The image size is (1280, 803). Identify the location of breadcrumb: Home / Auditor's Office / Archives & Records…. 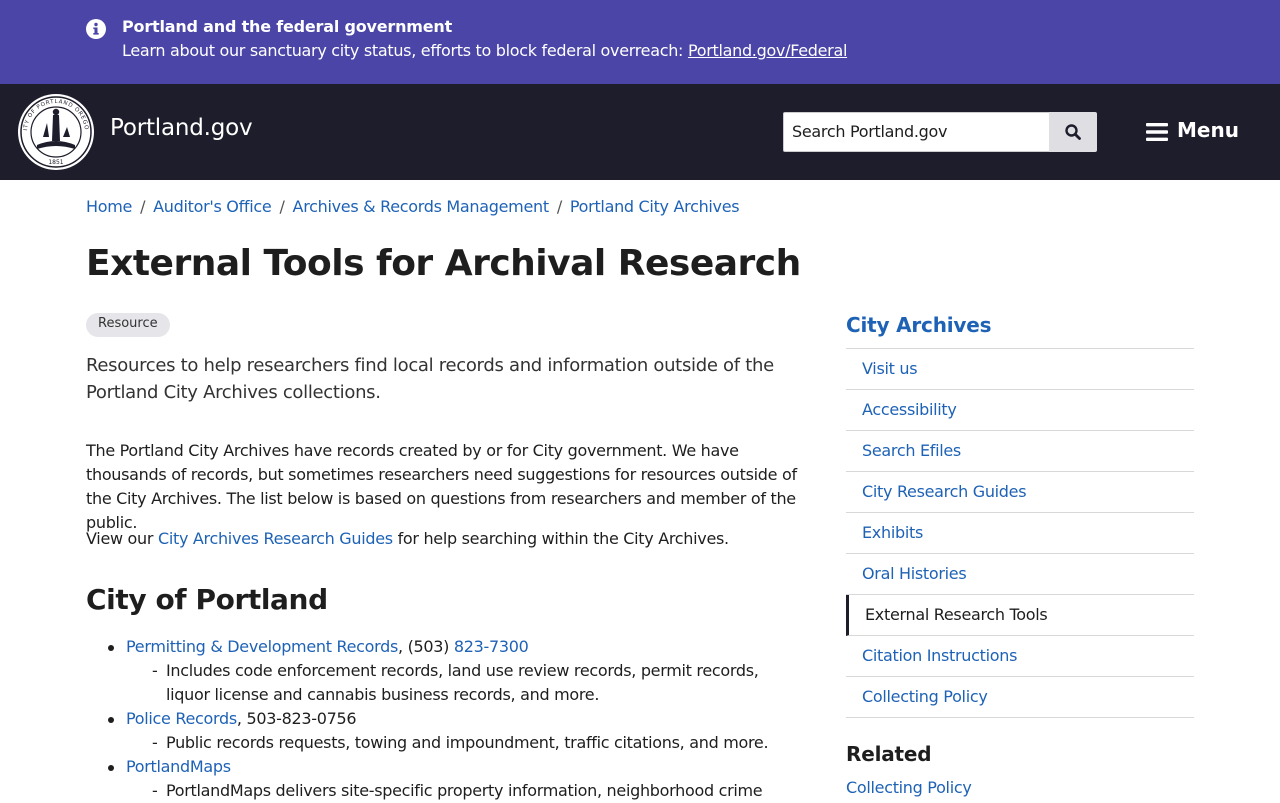
(413, 206).